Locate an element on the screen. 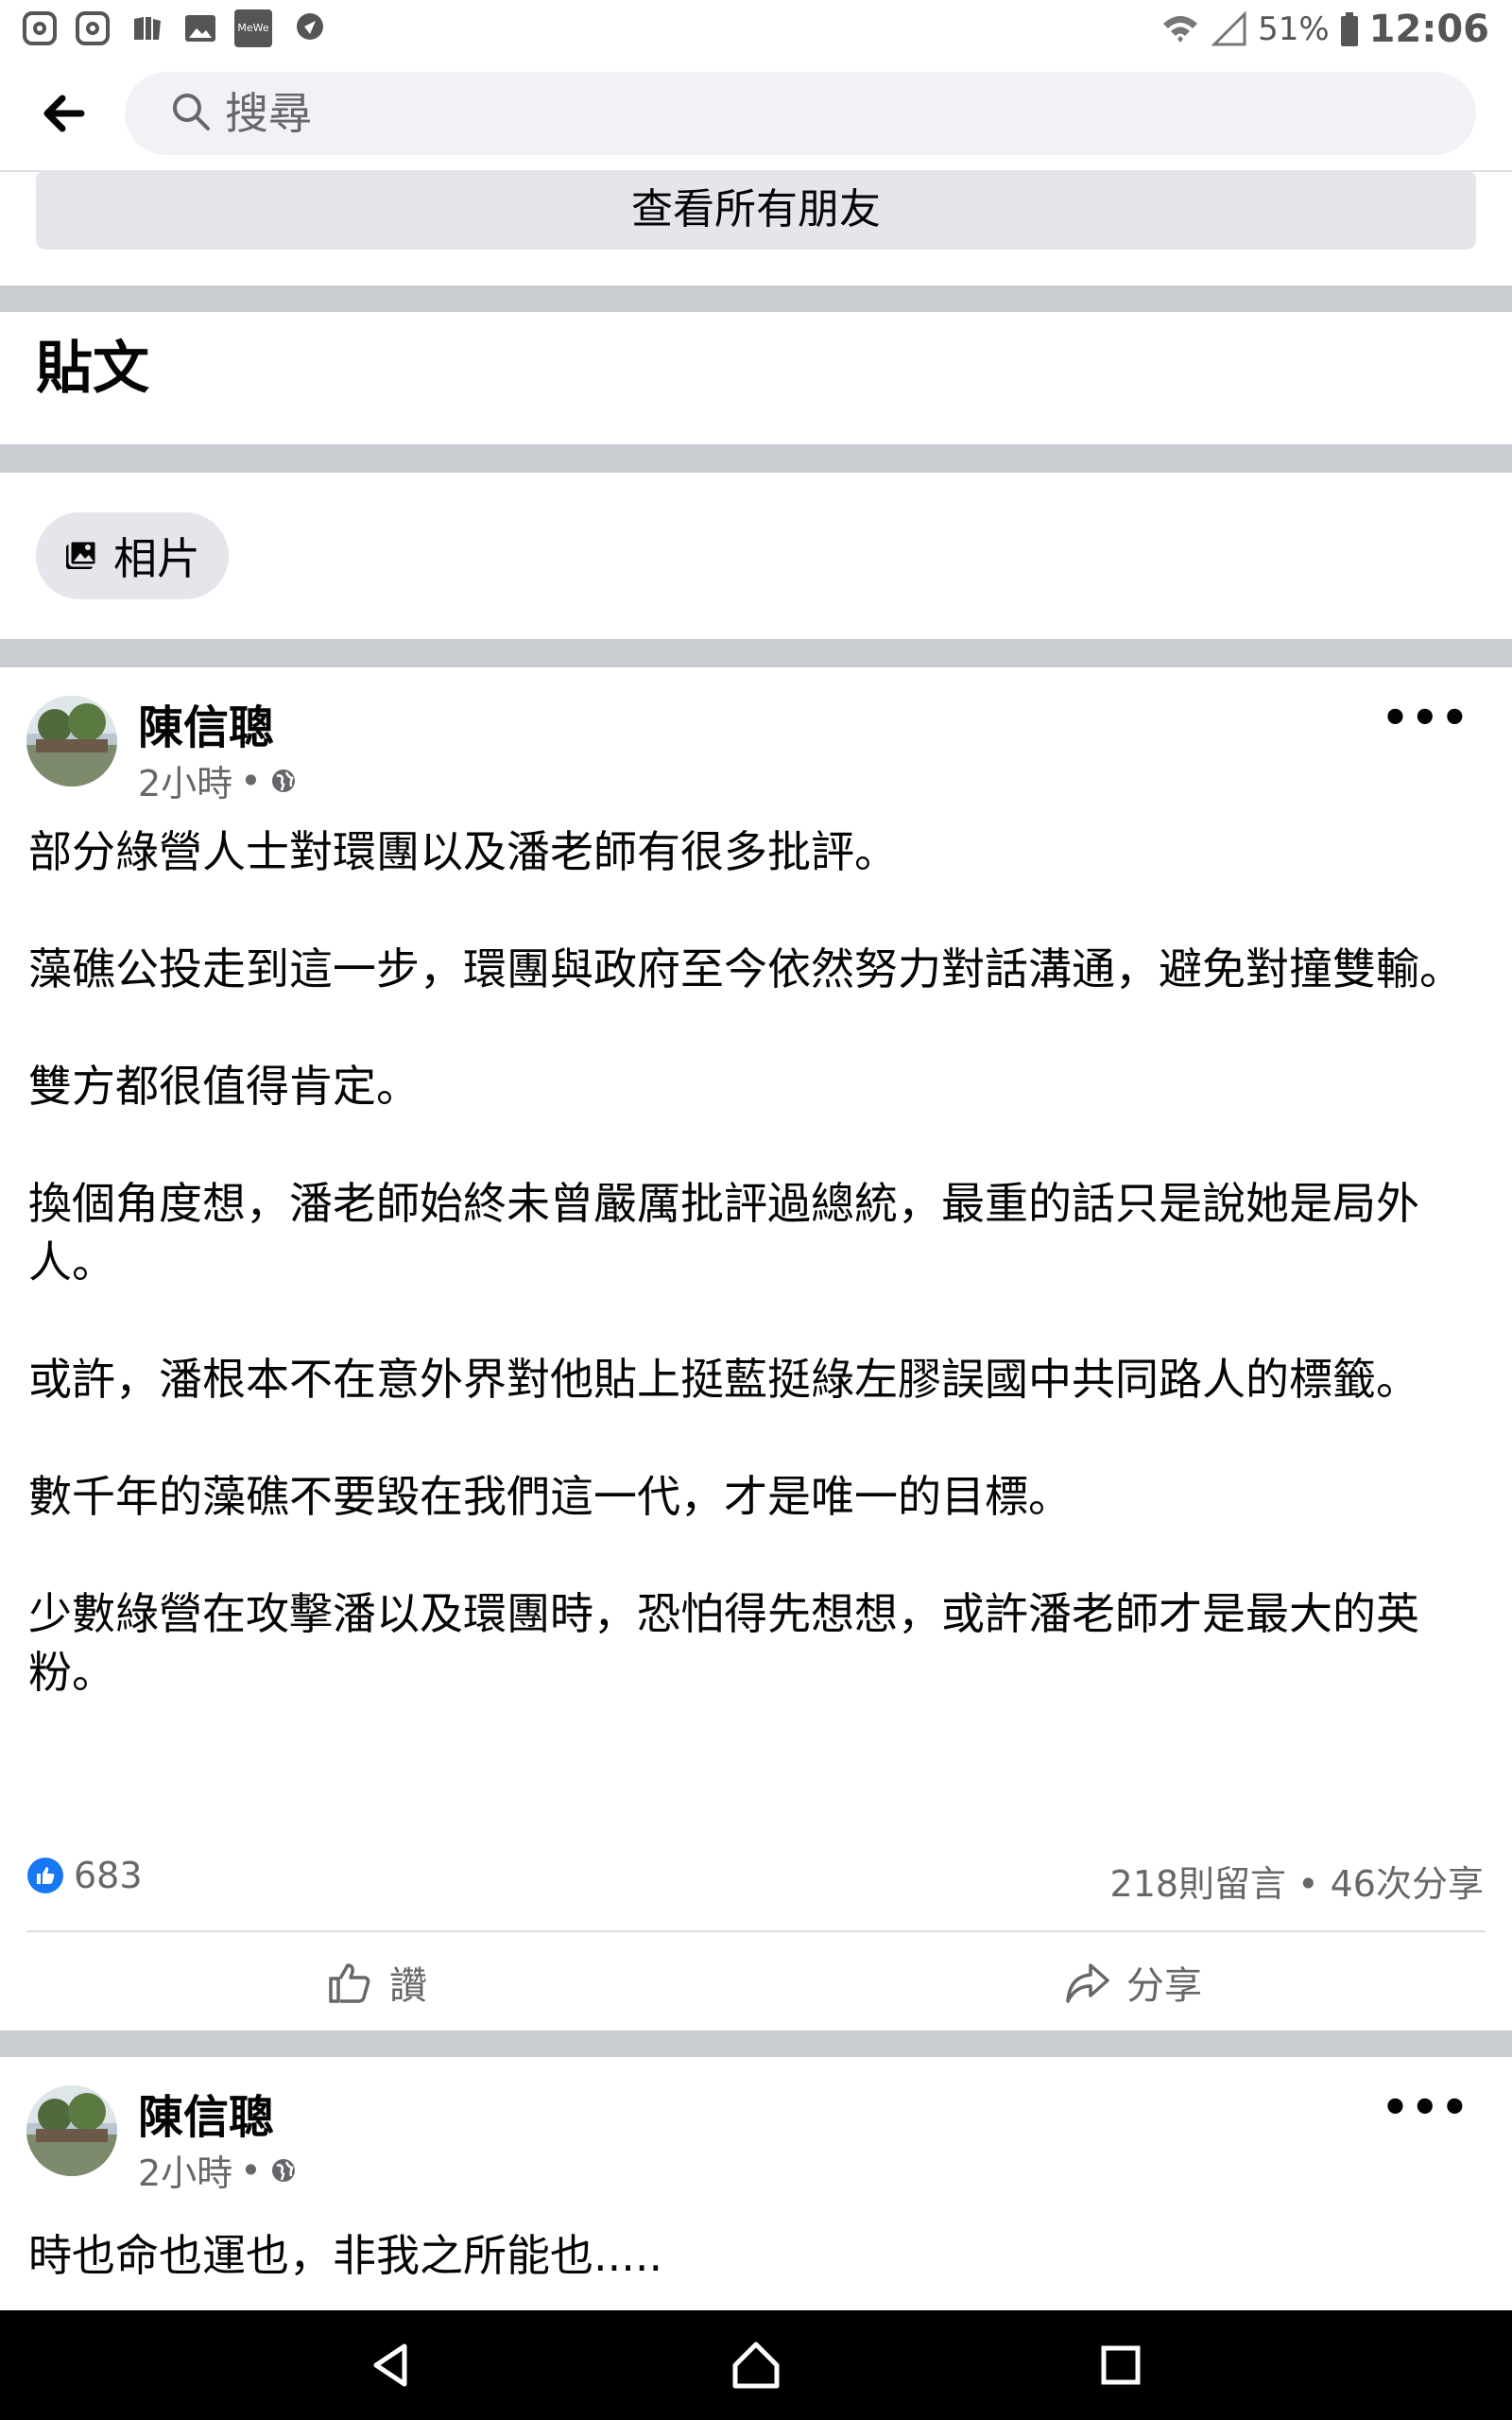  mewe-label: MeWe is located at coordinates (253, 28).